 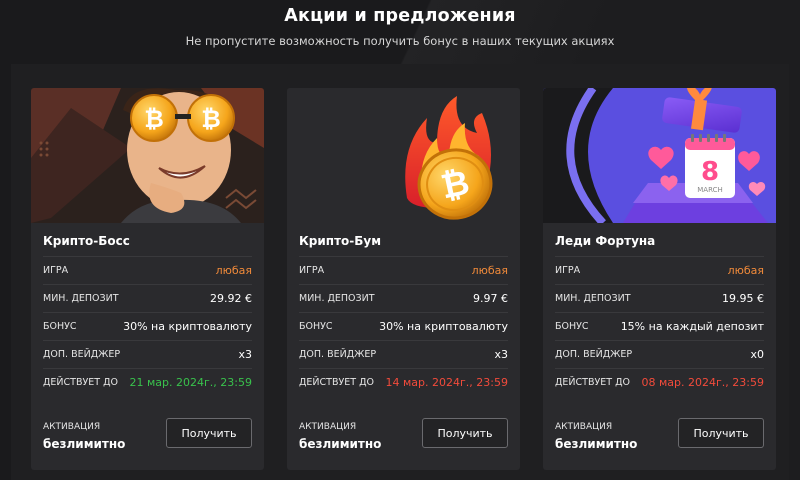 What do you see at coordinates (659, 155) in the screenshot?
I see `gift-box-calendar-icon: 8 MARCH` at bounding box center [659, 155].